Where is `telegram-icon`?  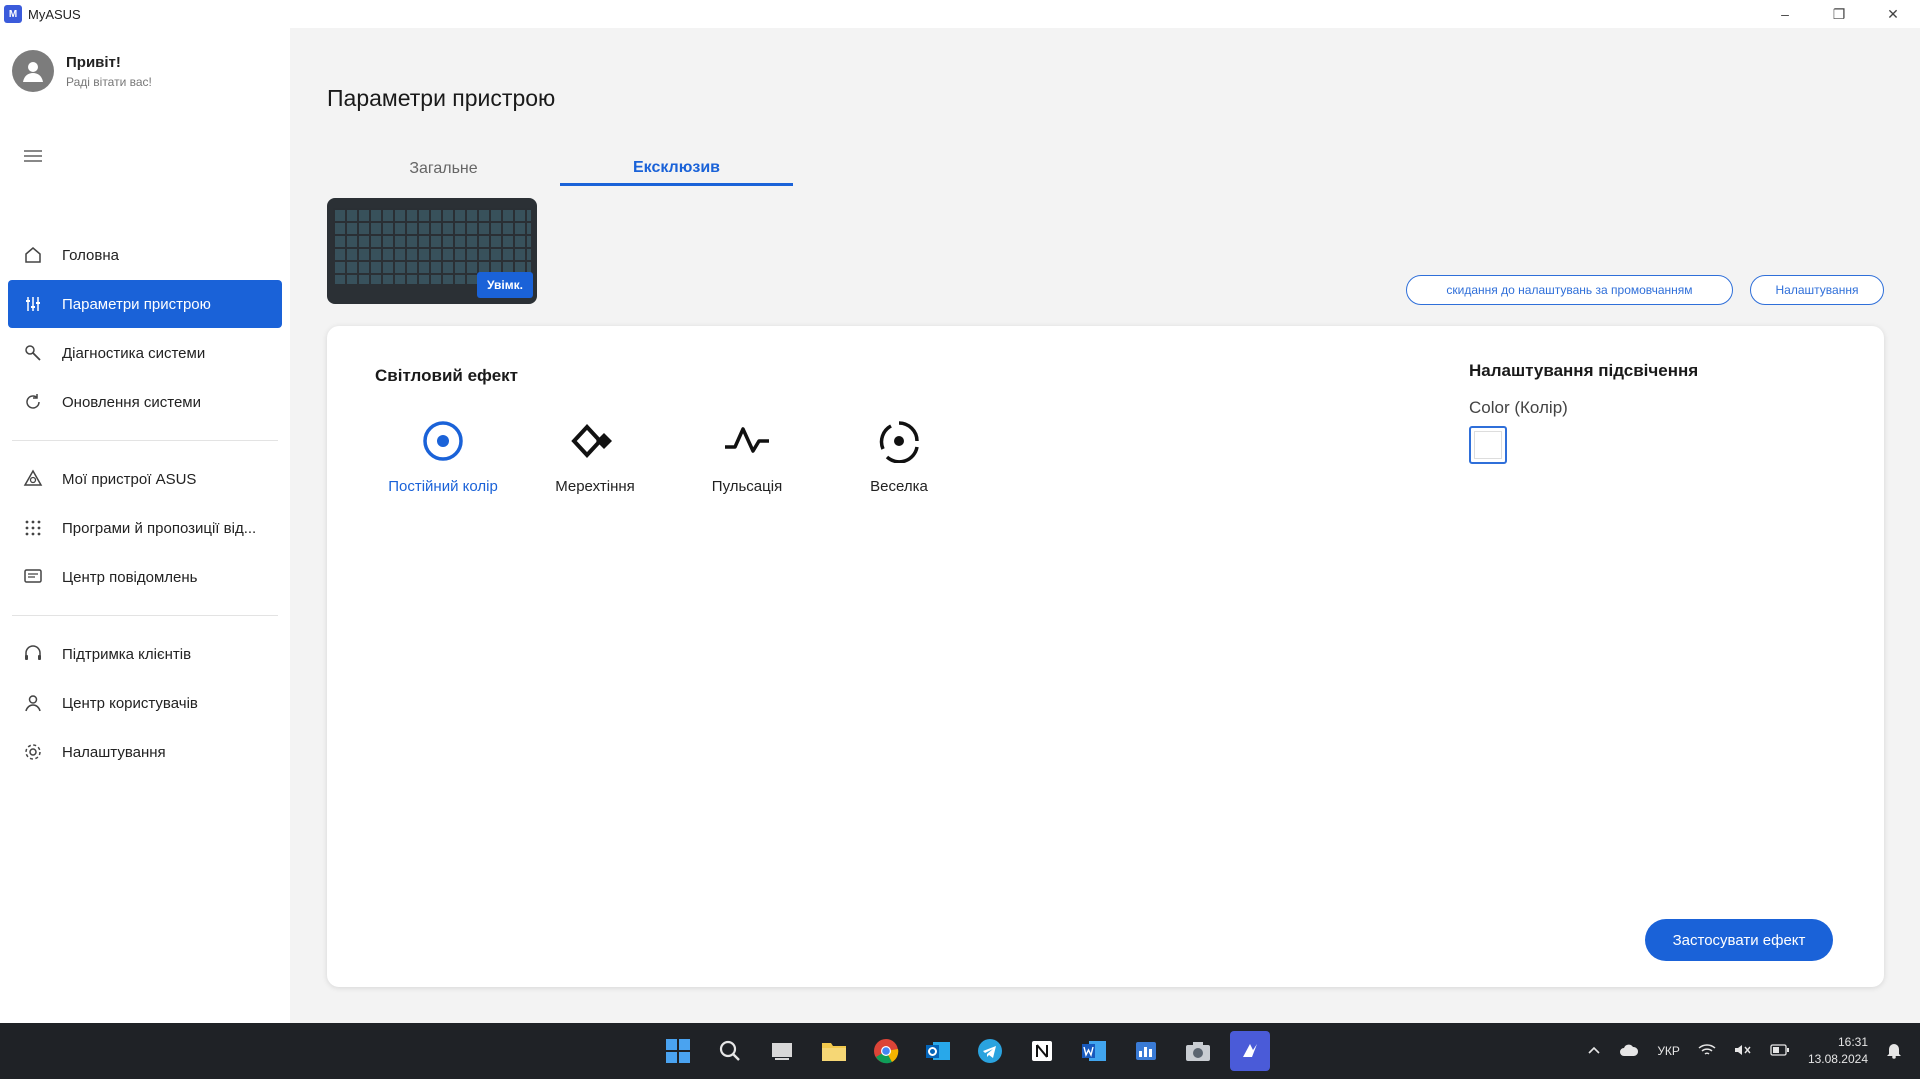
telegram-icon is located at coordinates (990, 1051).